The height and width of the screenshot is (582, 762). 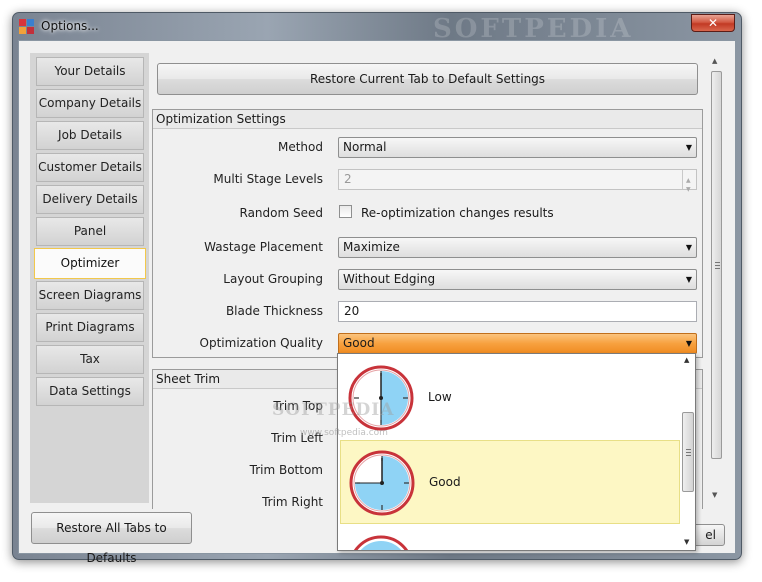 What do you see at coordinates (381, 542) in the screenshot?
I see `clock-icon` at bounding box center [381, 542].